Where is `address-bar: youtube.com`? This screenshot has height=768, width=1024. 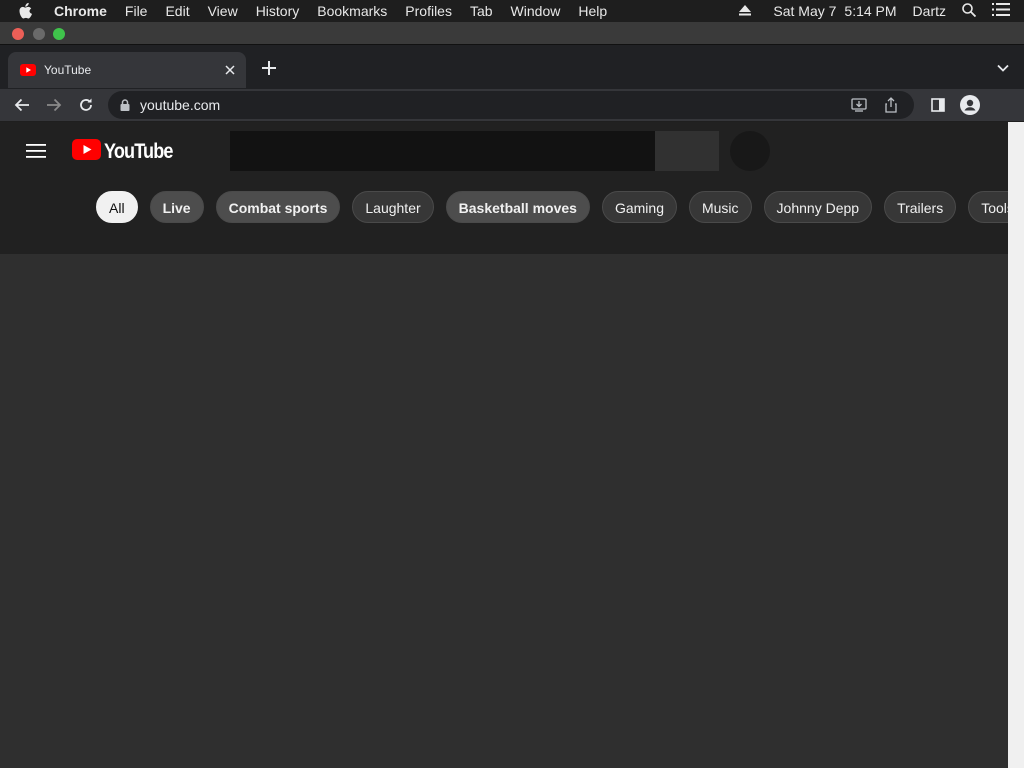 address-bar: youtube.com is located at coordinates (511, 105).